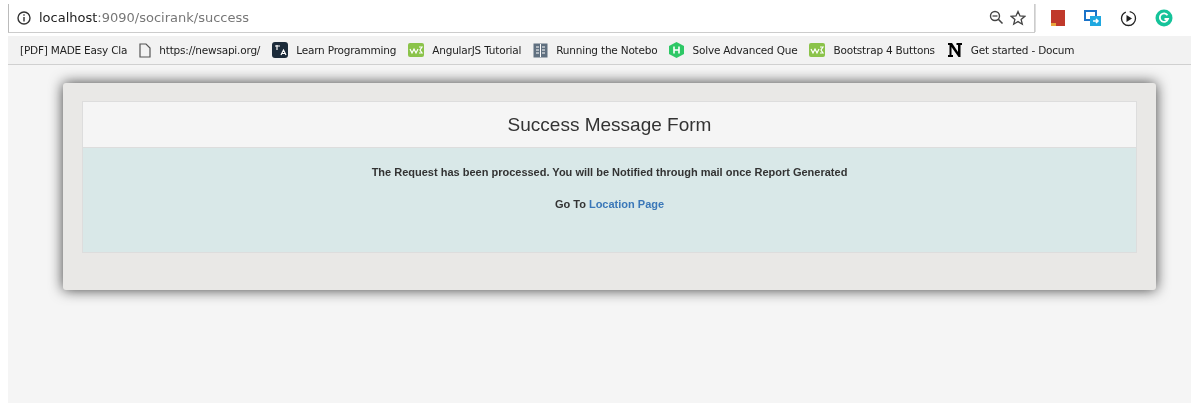 This screenshot has height=403, width=1191. What do you see at coordinates (677, 50) in the screenshot?
I see `hexagon-icon` at bounding box center [677, 50].